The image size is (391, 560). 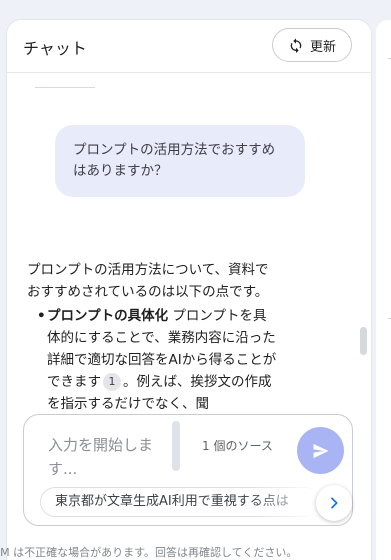 What do you see at coordinates (108, 316) in the screenshot?
I see `list-item-heading: プロンプトの具体化` at bounding box center [108, 316].